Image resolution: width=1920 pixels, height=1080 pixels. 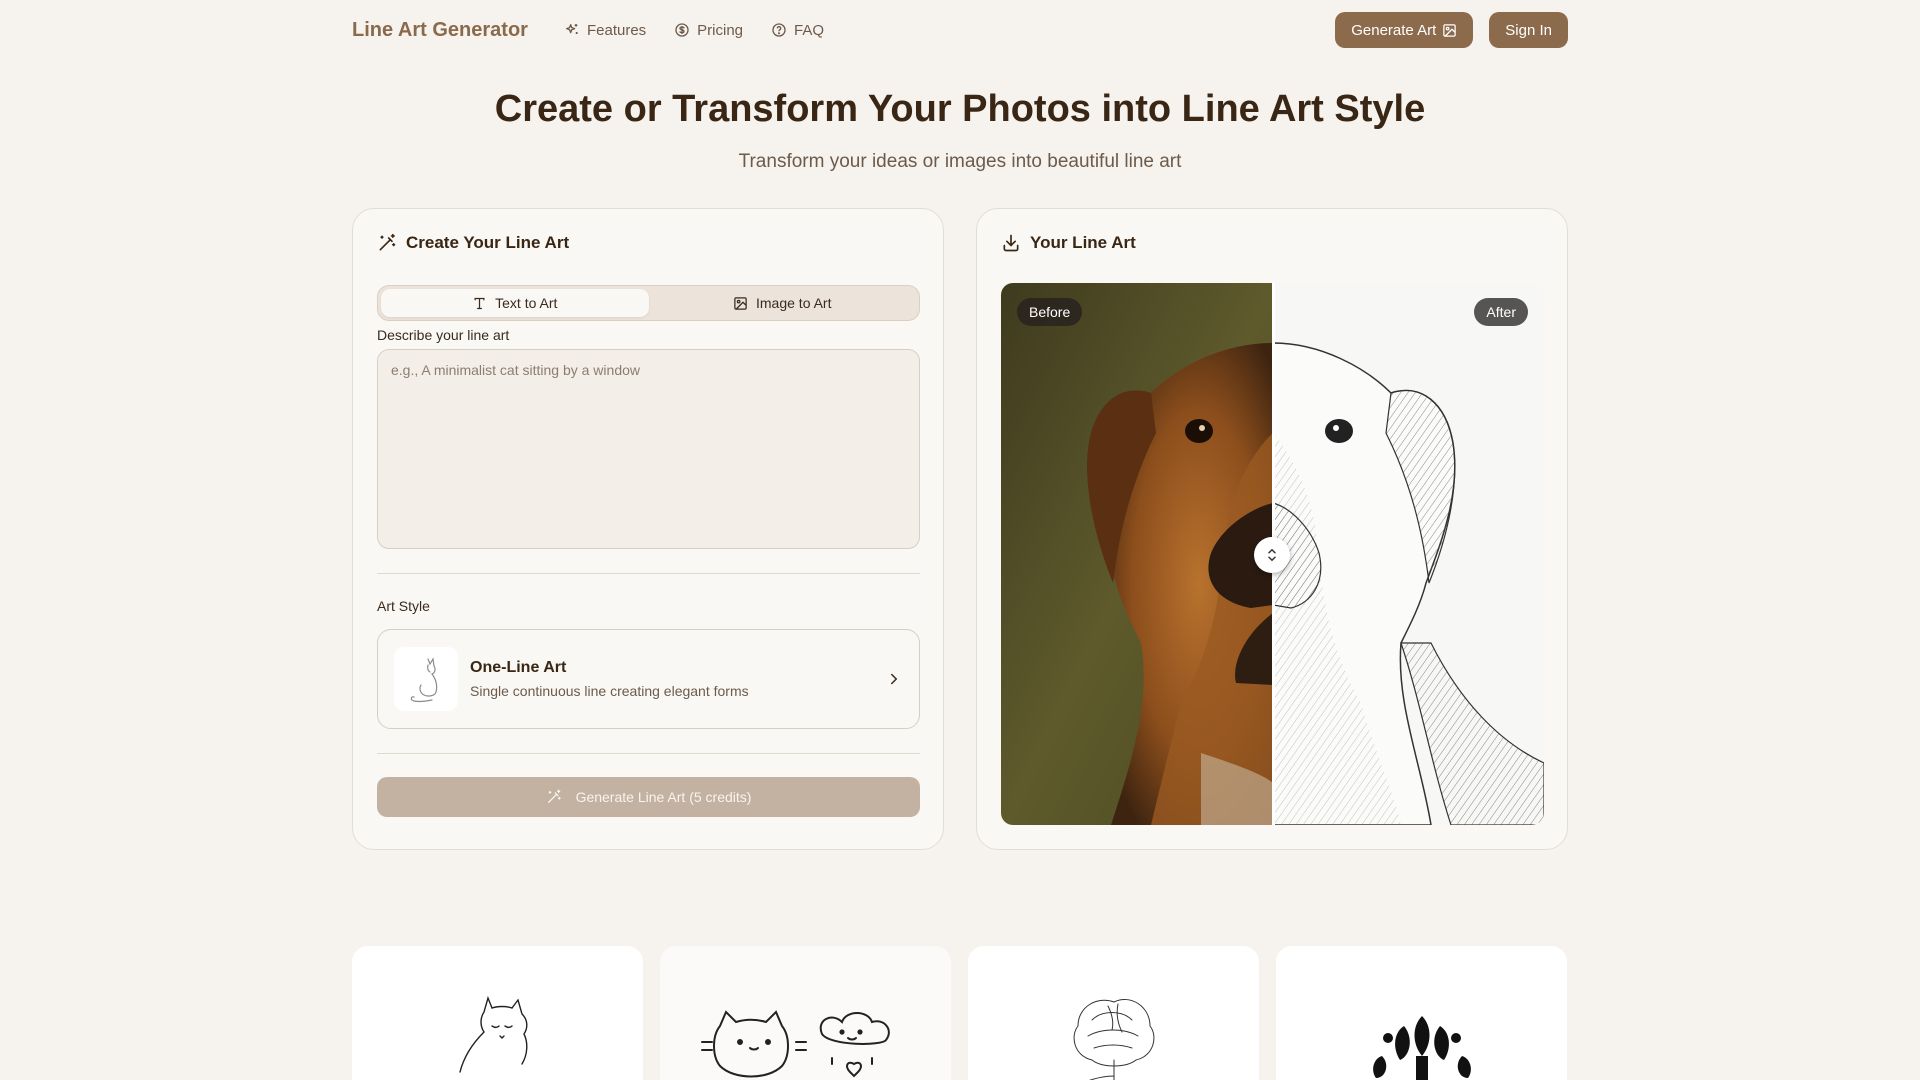 What do you see at coordinates (682, 30) in the screenshot?
I see `dollar-circle-icon` at bounding box center [682, 30].